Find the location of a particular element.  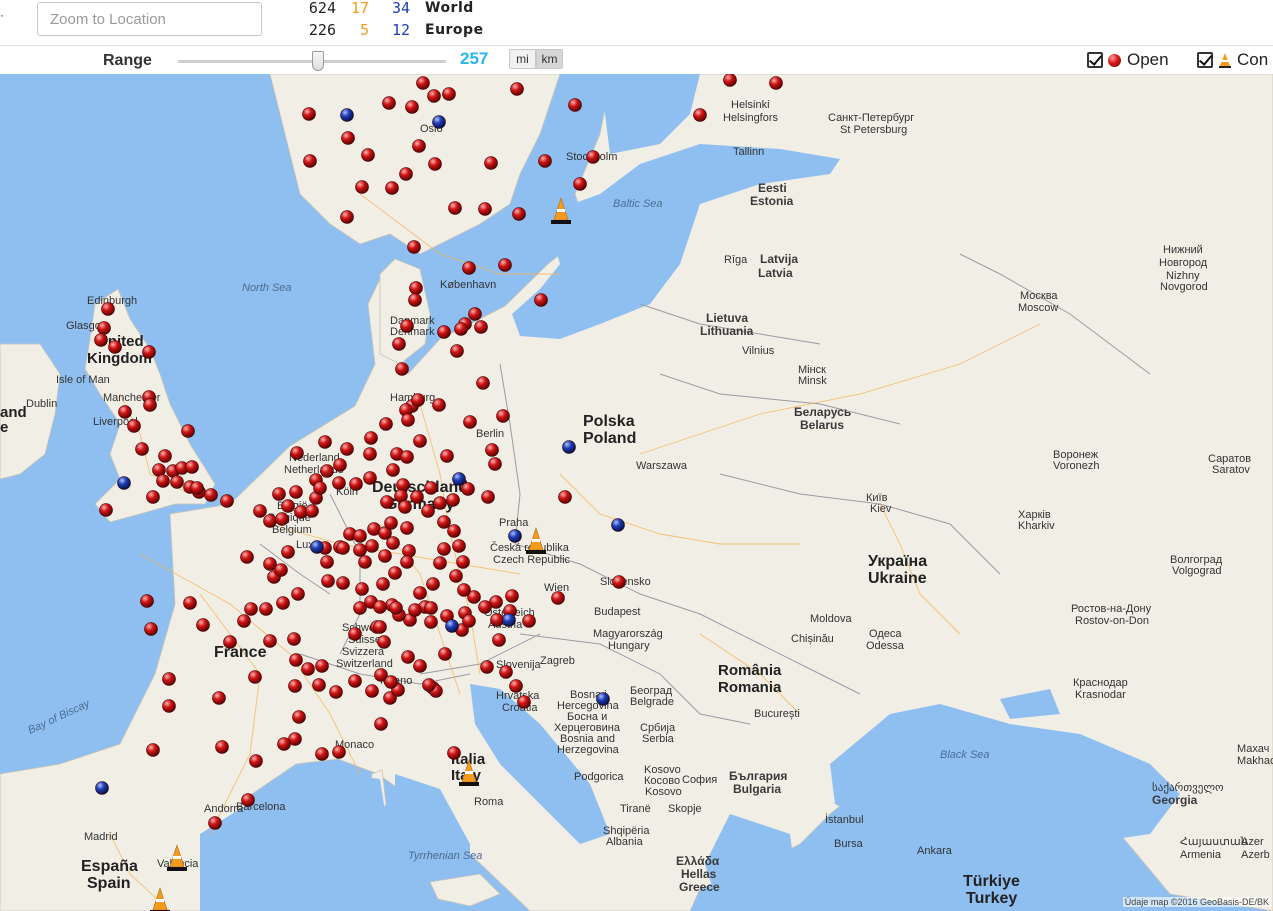

range-slider-handle is located at coordinates (318, 61).